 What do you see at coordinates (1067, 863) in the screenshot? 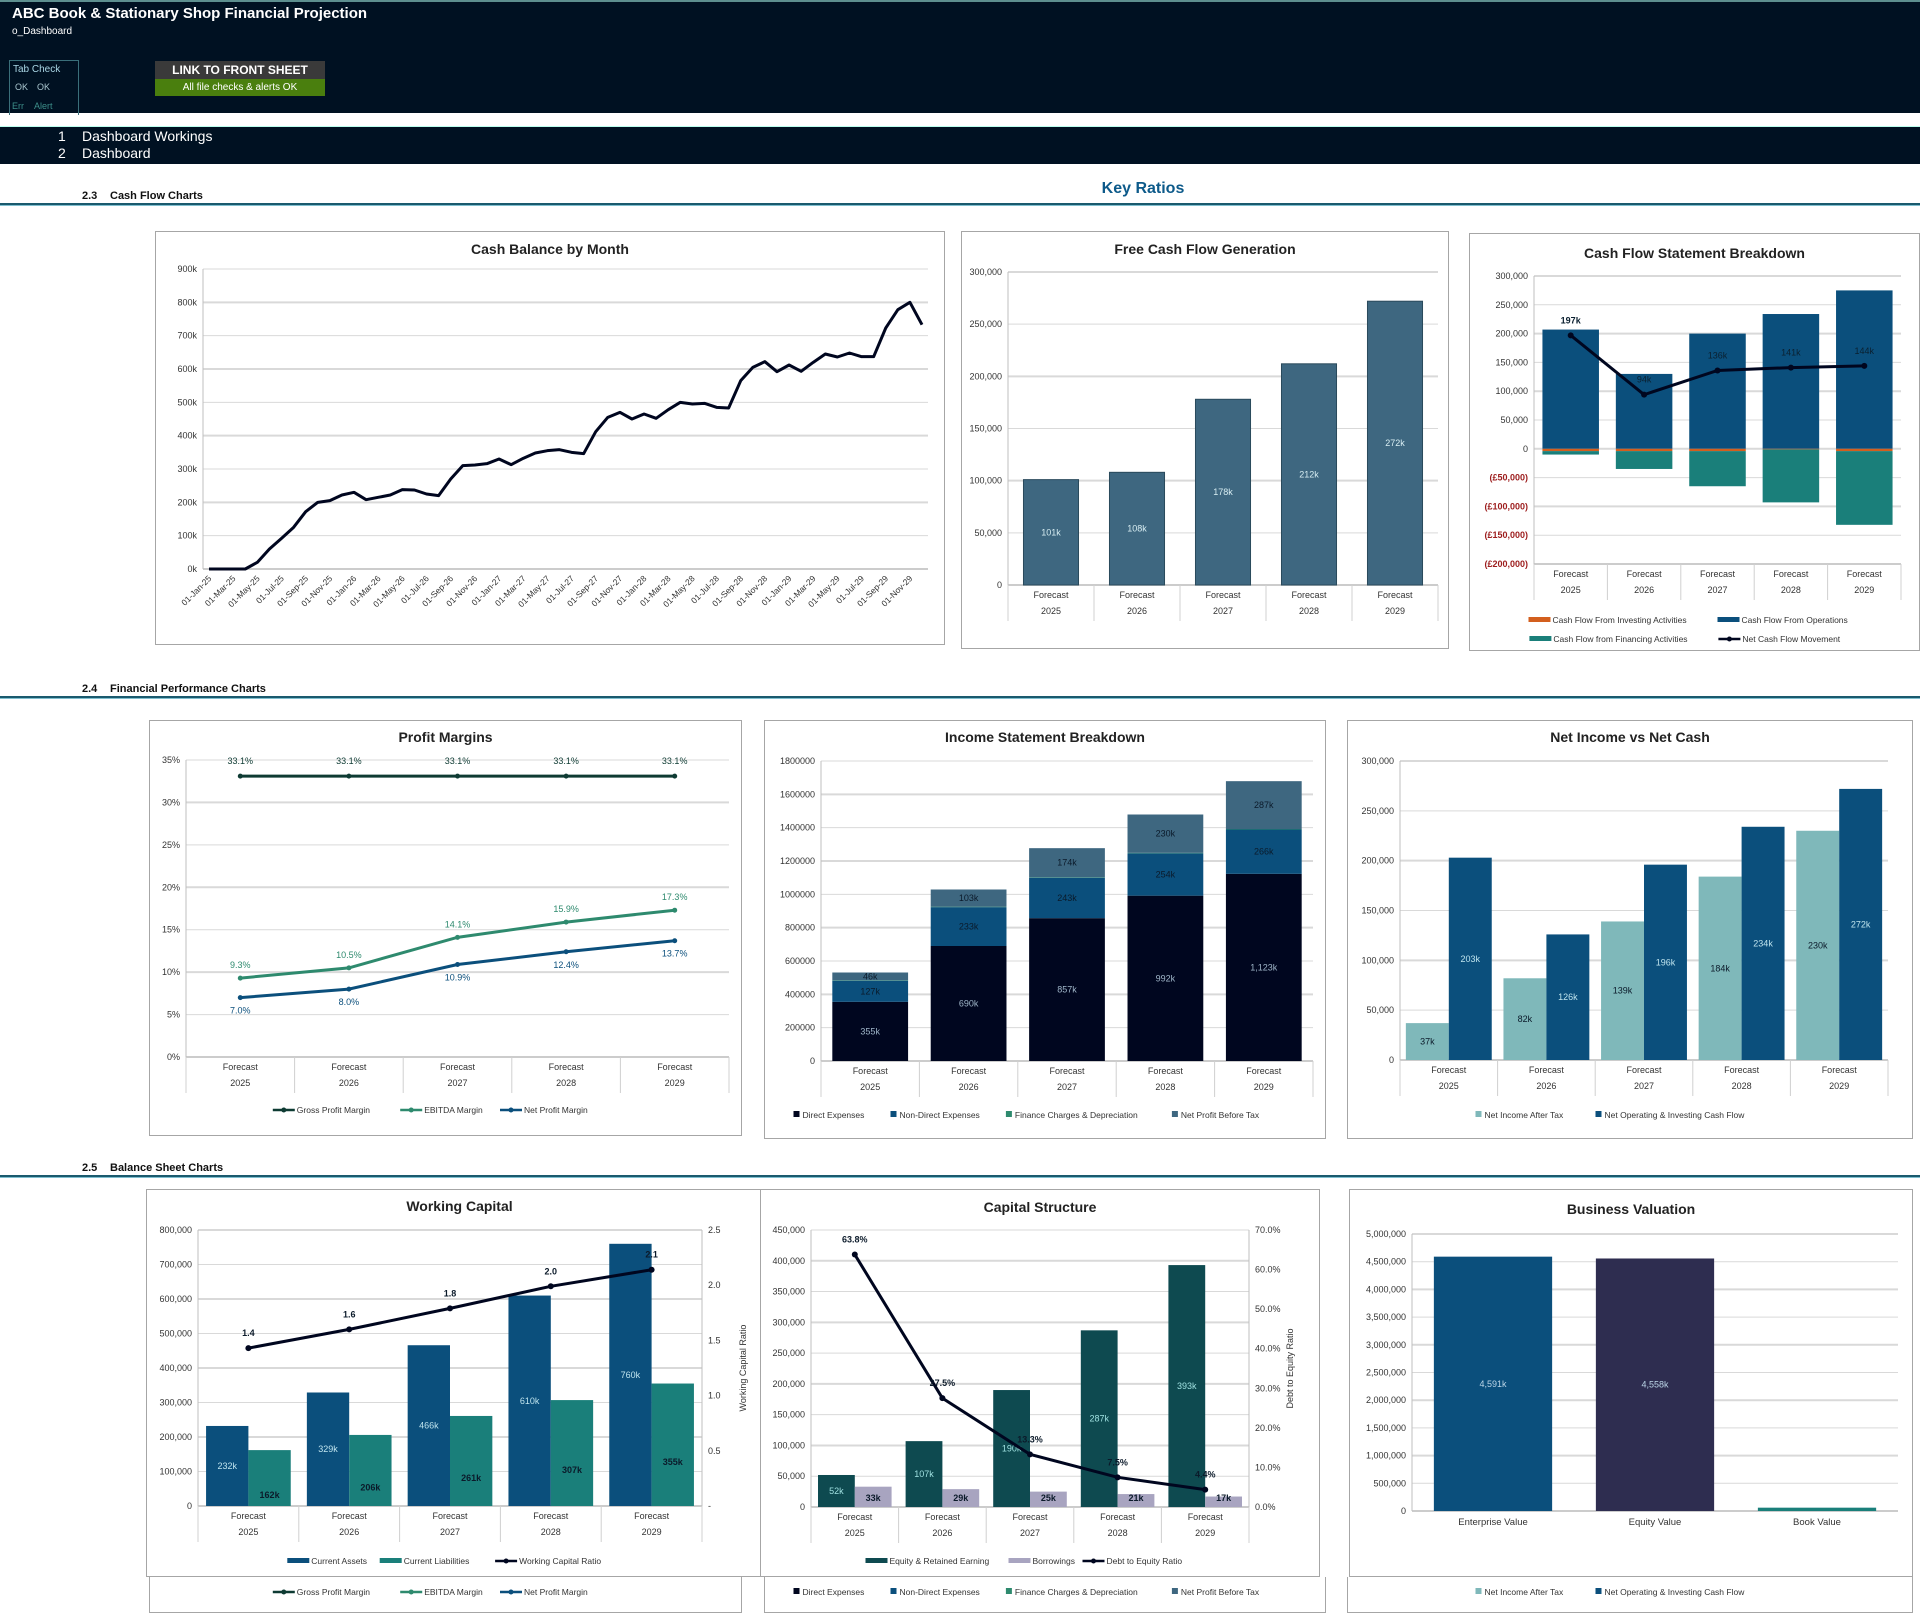
I see `data-label: 174k` at bounding box center [1067, 863].